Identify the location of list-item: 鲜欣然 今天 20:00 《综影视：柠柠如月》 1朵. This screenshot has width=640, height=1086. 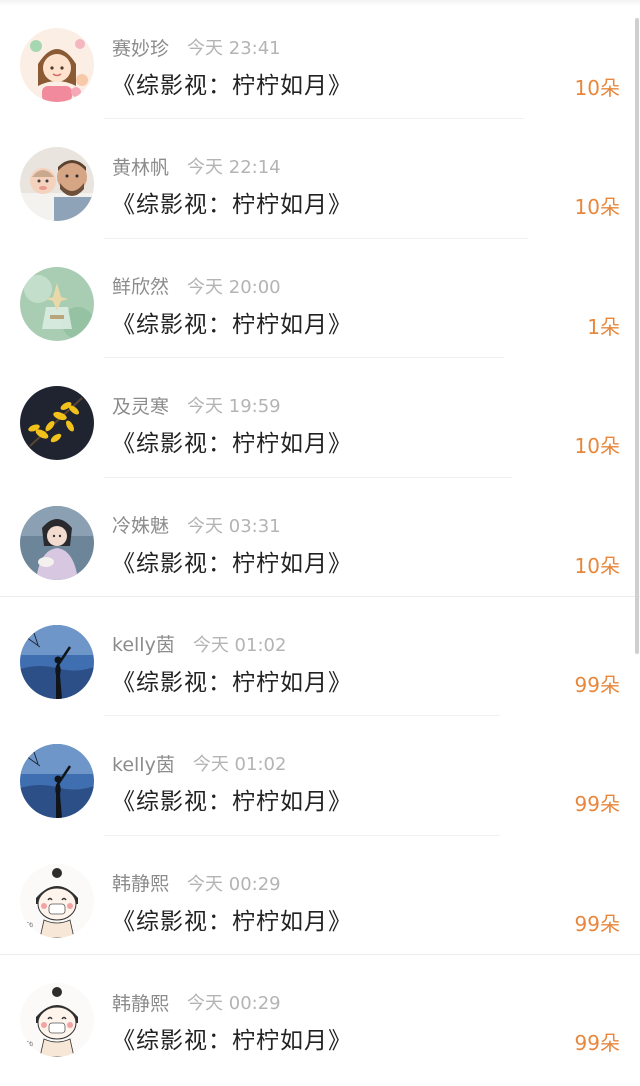
(320, 299).